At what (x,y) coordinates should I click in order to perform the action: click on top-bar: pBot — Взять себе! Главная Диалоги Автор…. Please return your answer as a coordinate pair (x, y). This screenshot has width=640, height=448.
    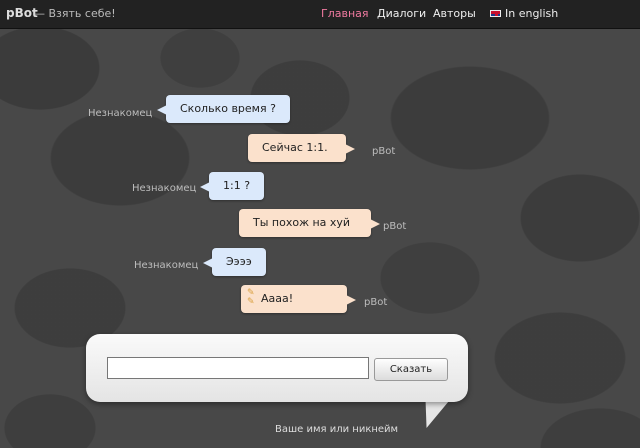
    Looking at the image, I should click on (320, 14).